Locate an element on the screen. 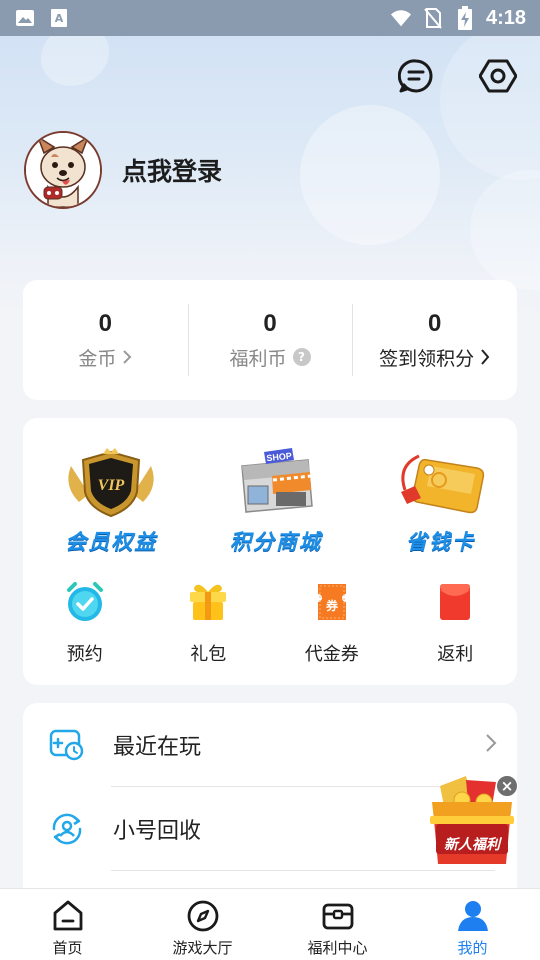 This screenshot has height=960, width=540. small-feature-label: 代金券 is located at coordinates (331, 654).